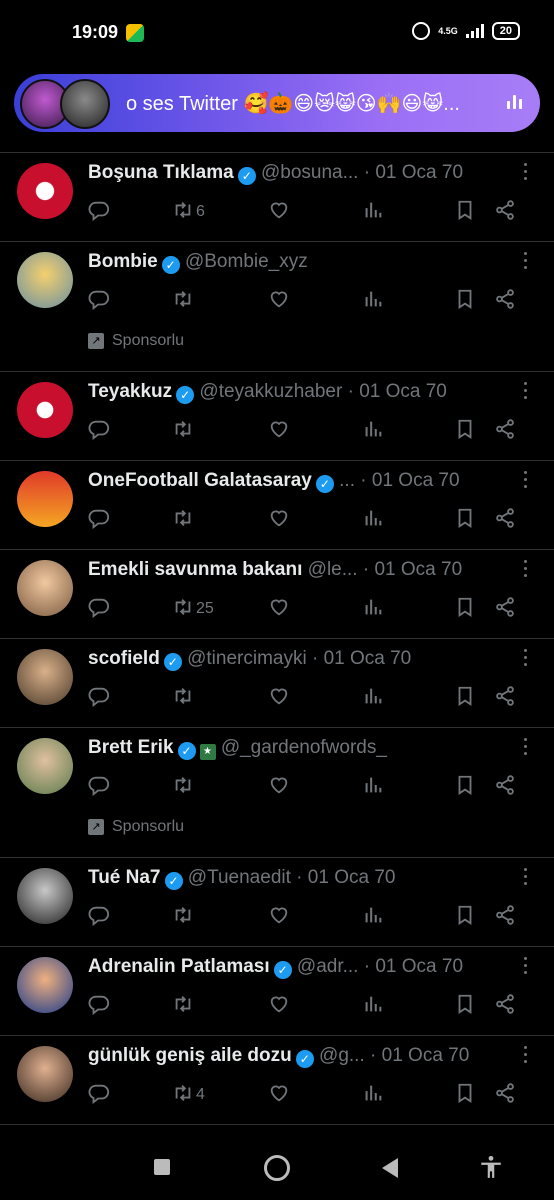  I want to click on tweet: OneFootball Galatasaray ✓ ... · 01 Oca 70, so click(277, 505).